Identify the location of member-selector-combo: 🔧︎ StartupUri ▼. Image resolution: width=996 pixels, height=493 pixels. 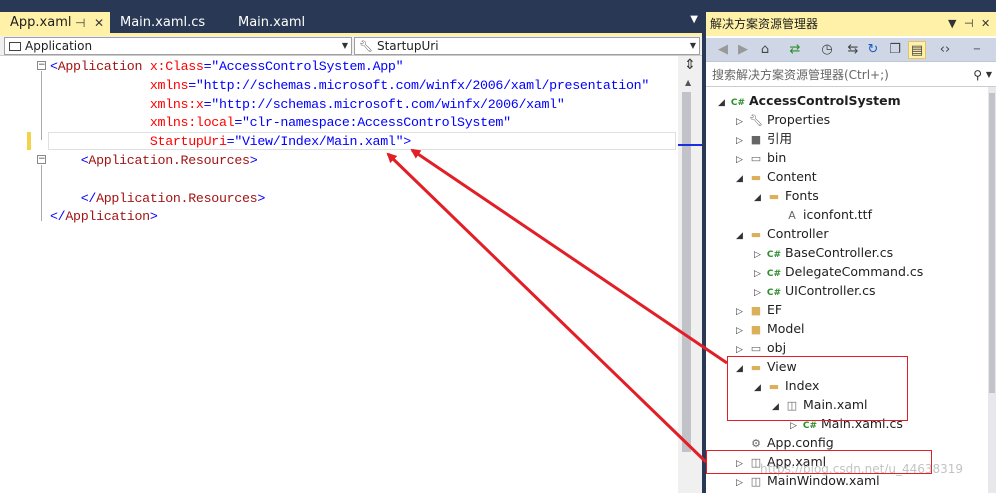
(527, 46).